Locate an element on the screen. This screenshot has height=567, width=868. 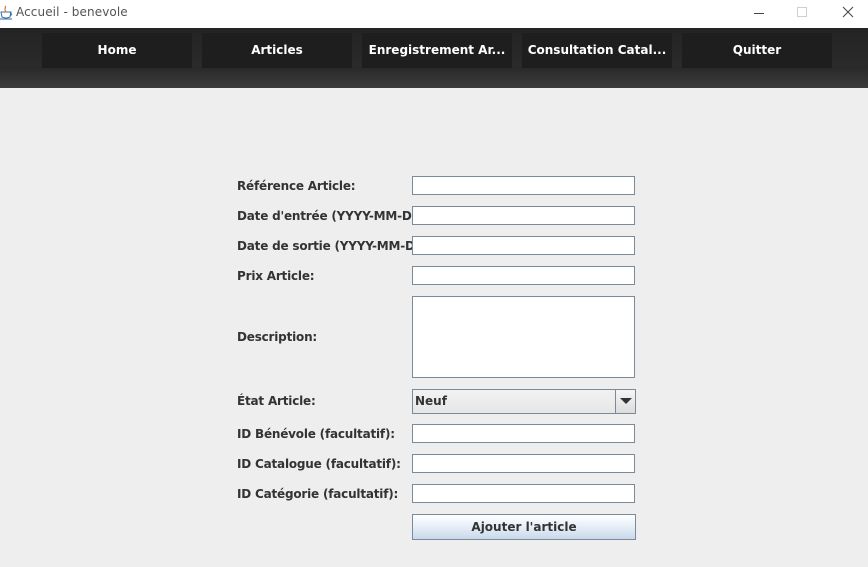
id-catalogue-label: ID Catalogue (facultatif): is located at coordinates (319, 464).